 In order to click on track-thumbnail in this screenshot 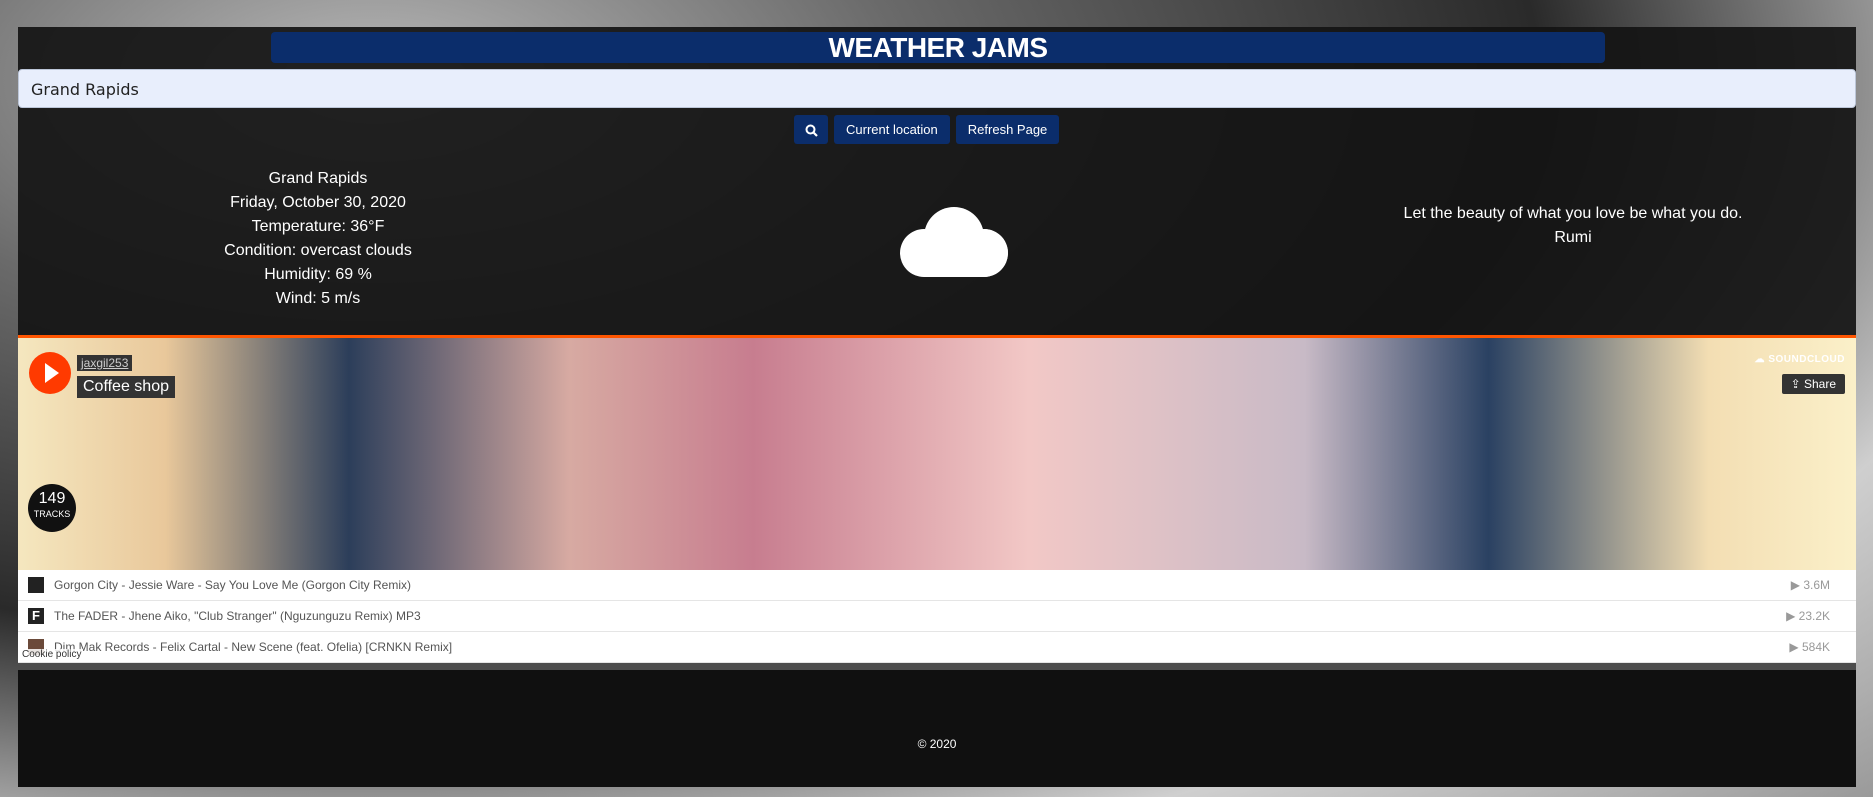, I will do `click(36, 585)`.